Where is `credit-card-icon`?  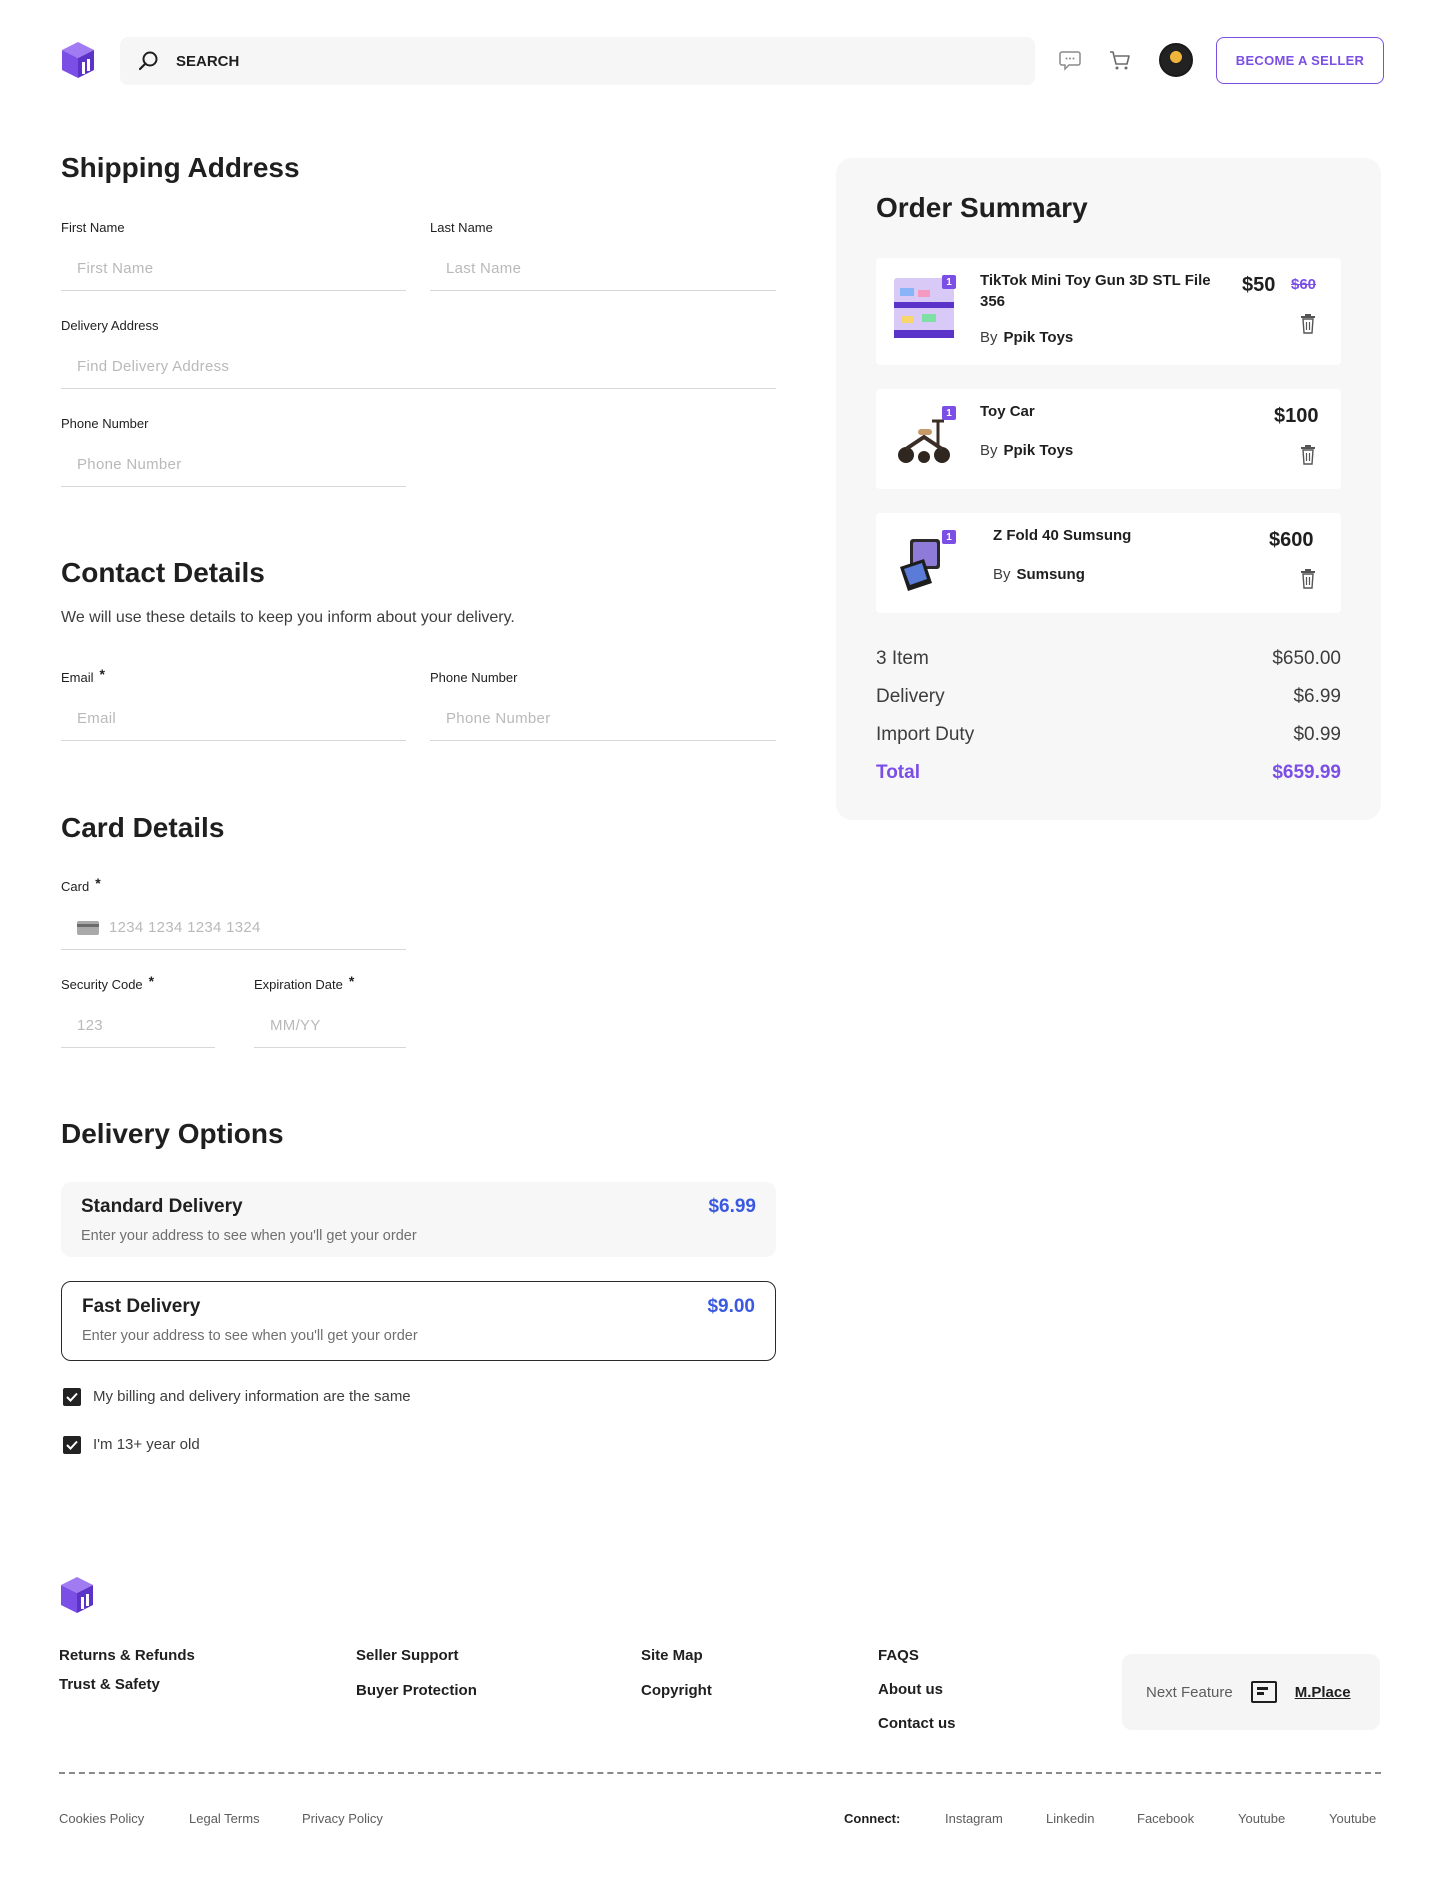 credit-card-icon is located at coordinates (88, 927).